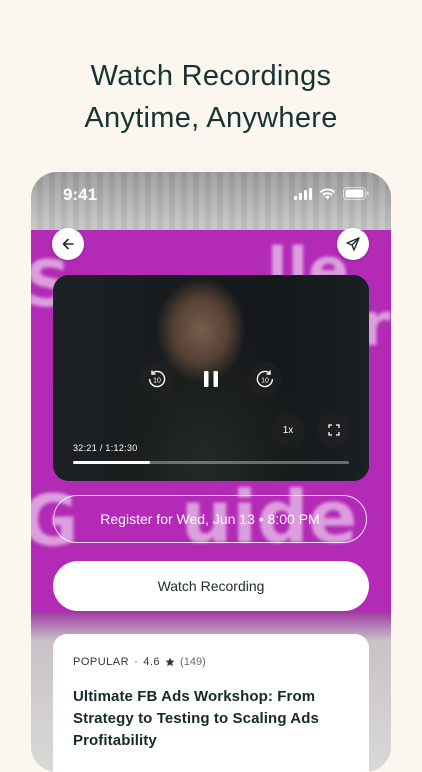  Describe the element at coordinates (170, 662) in the screenshot. I see `star-icon` at that location.